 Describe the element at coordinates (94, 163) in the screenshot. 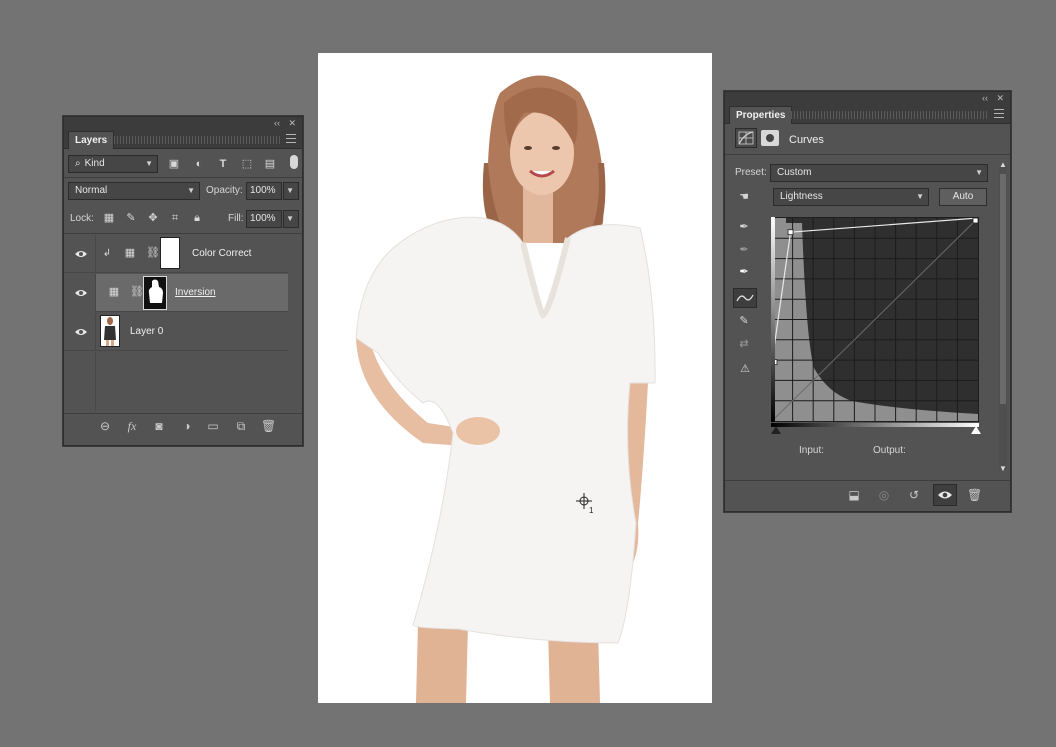

I see `filter-kind-label: Kind` at that location.